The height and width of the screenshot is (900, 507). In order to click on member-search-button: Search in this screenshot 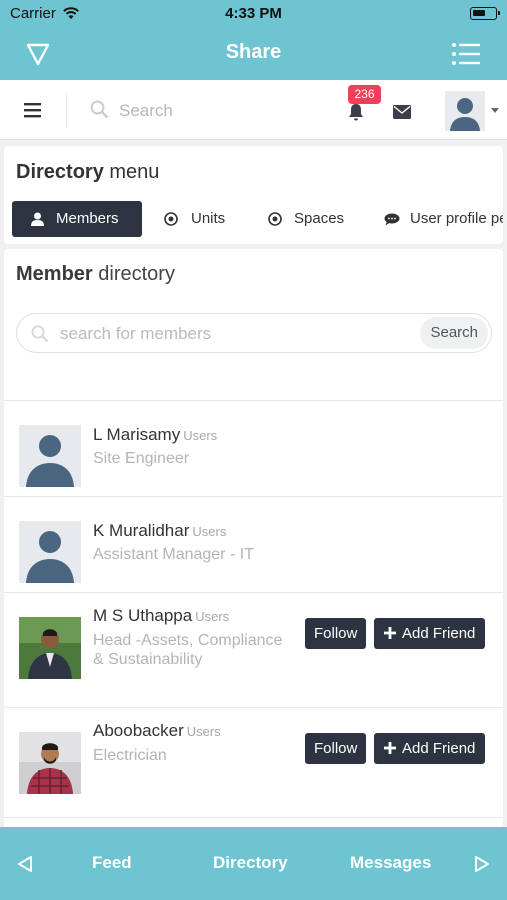, I will do `click(454, 333)`.